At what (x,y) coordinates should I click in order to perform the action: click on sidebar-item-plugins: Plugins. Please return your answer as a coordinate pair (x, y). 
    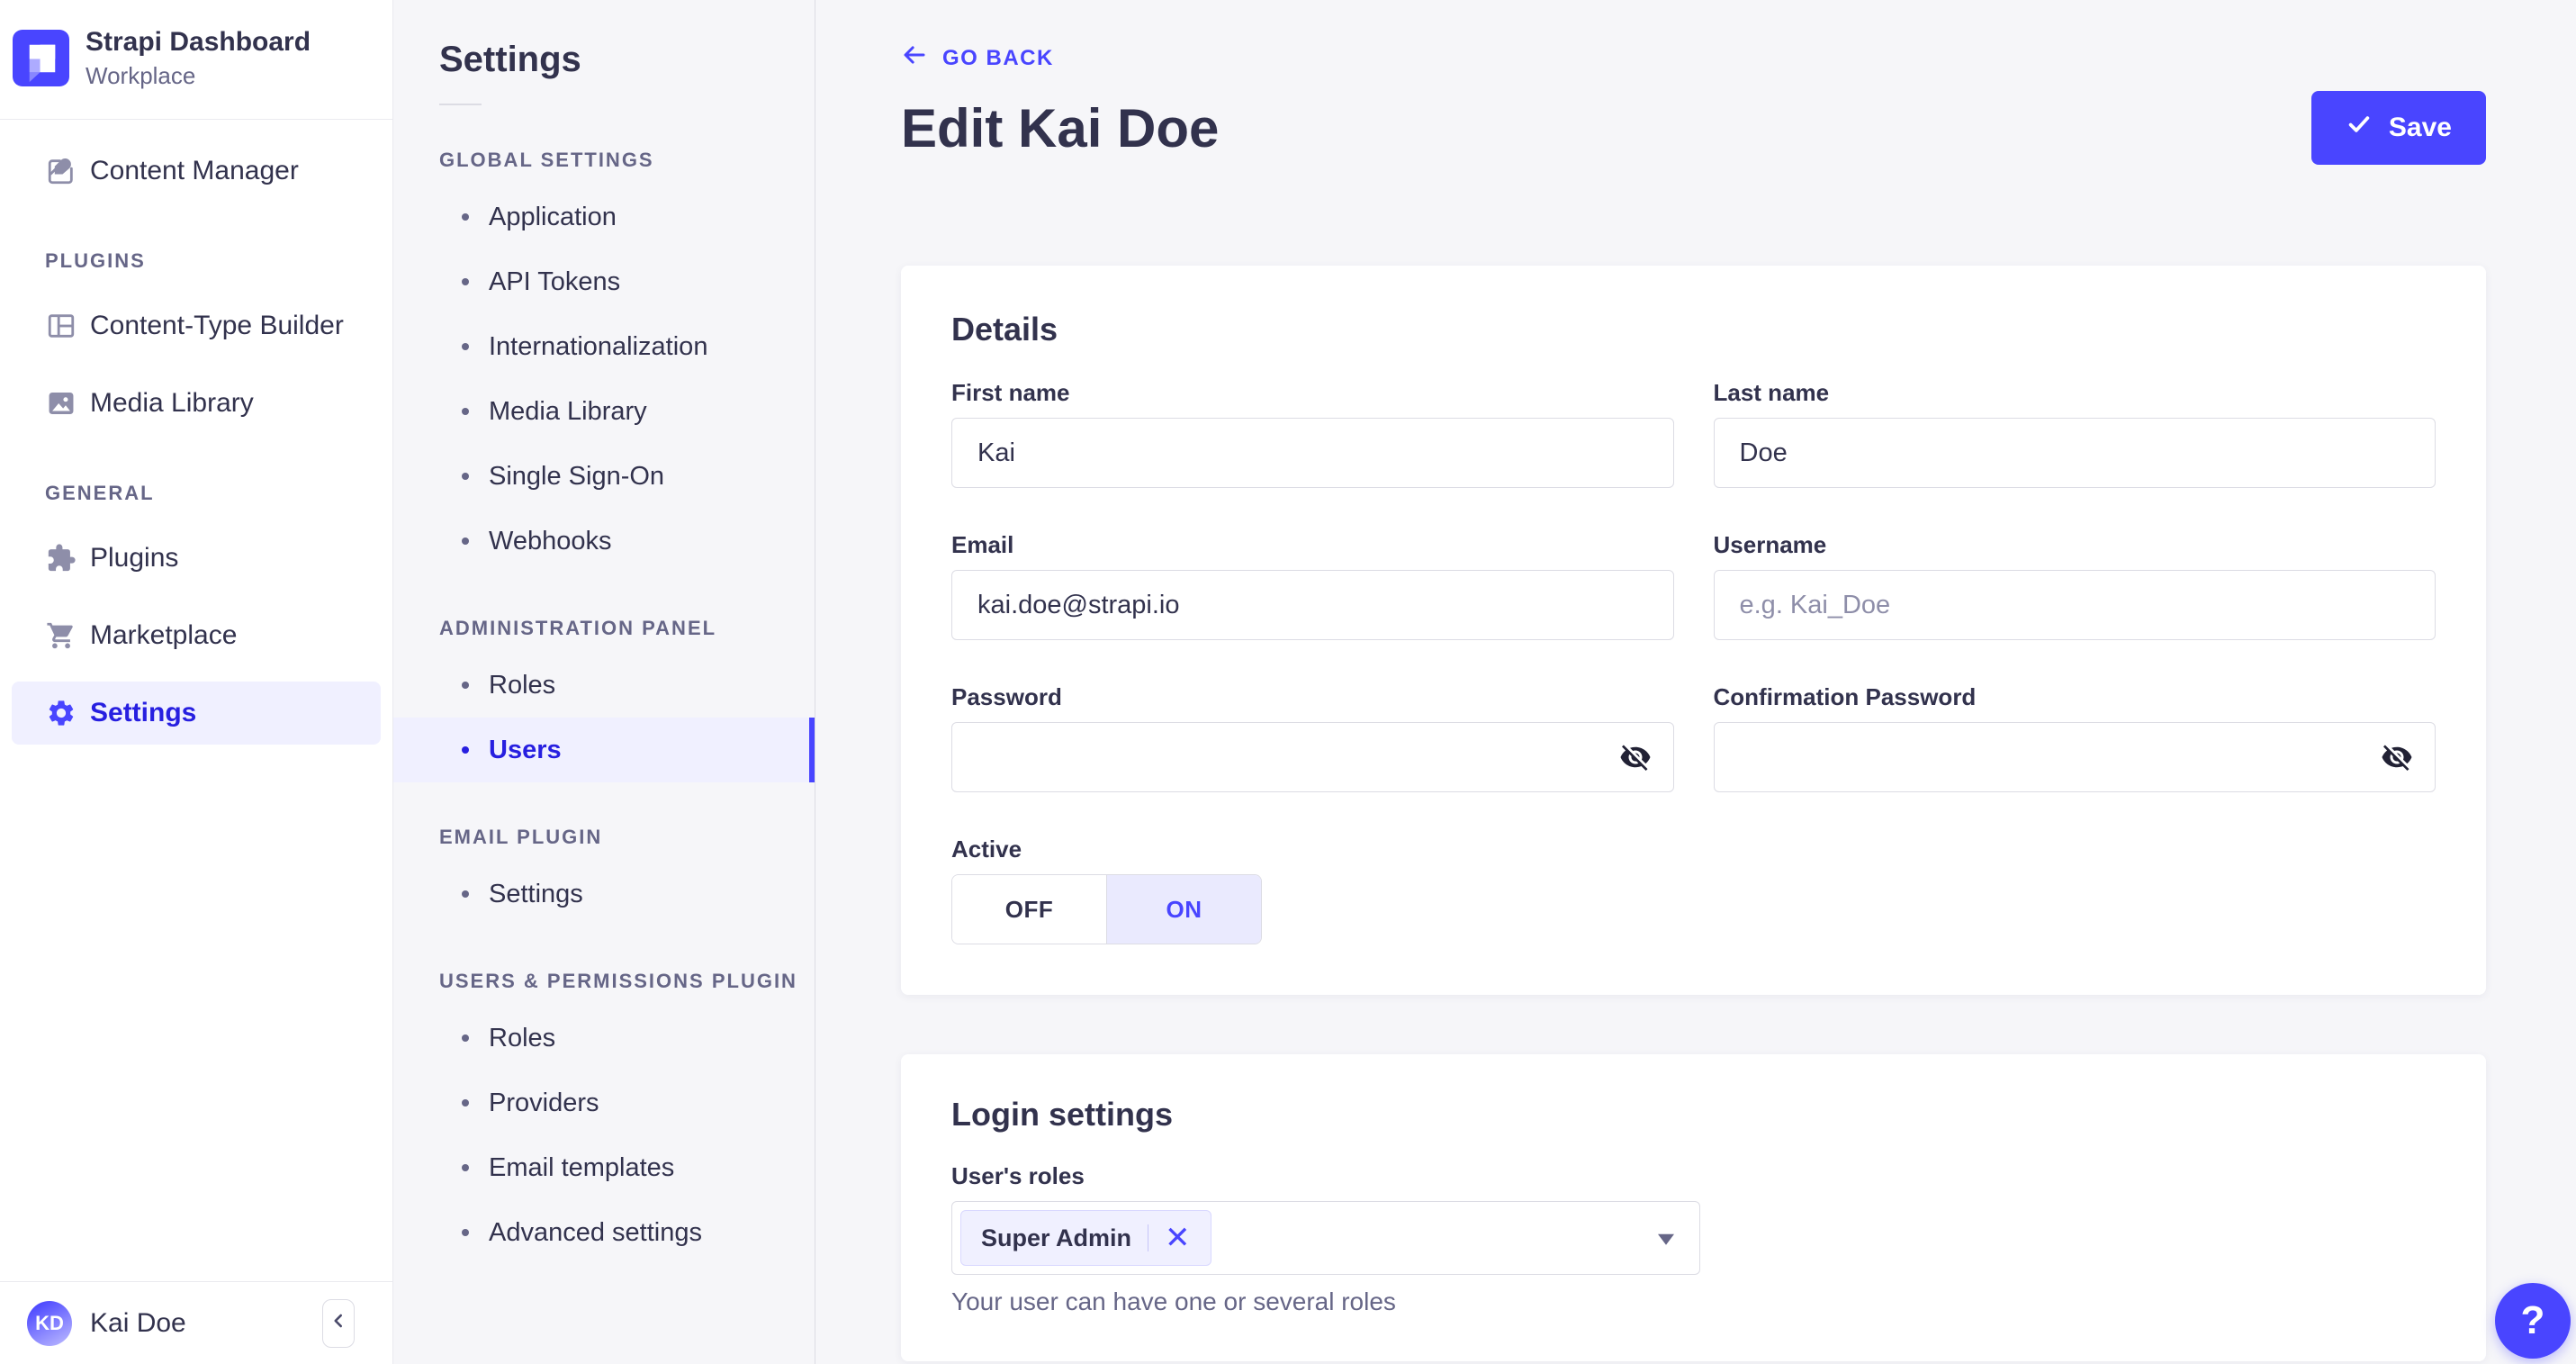
    Looking at the image, I should click on (196, 558).